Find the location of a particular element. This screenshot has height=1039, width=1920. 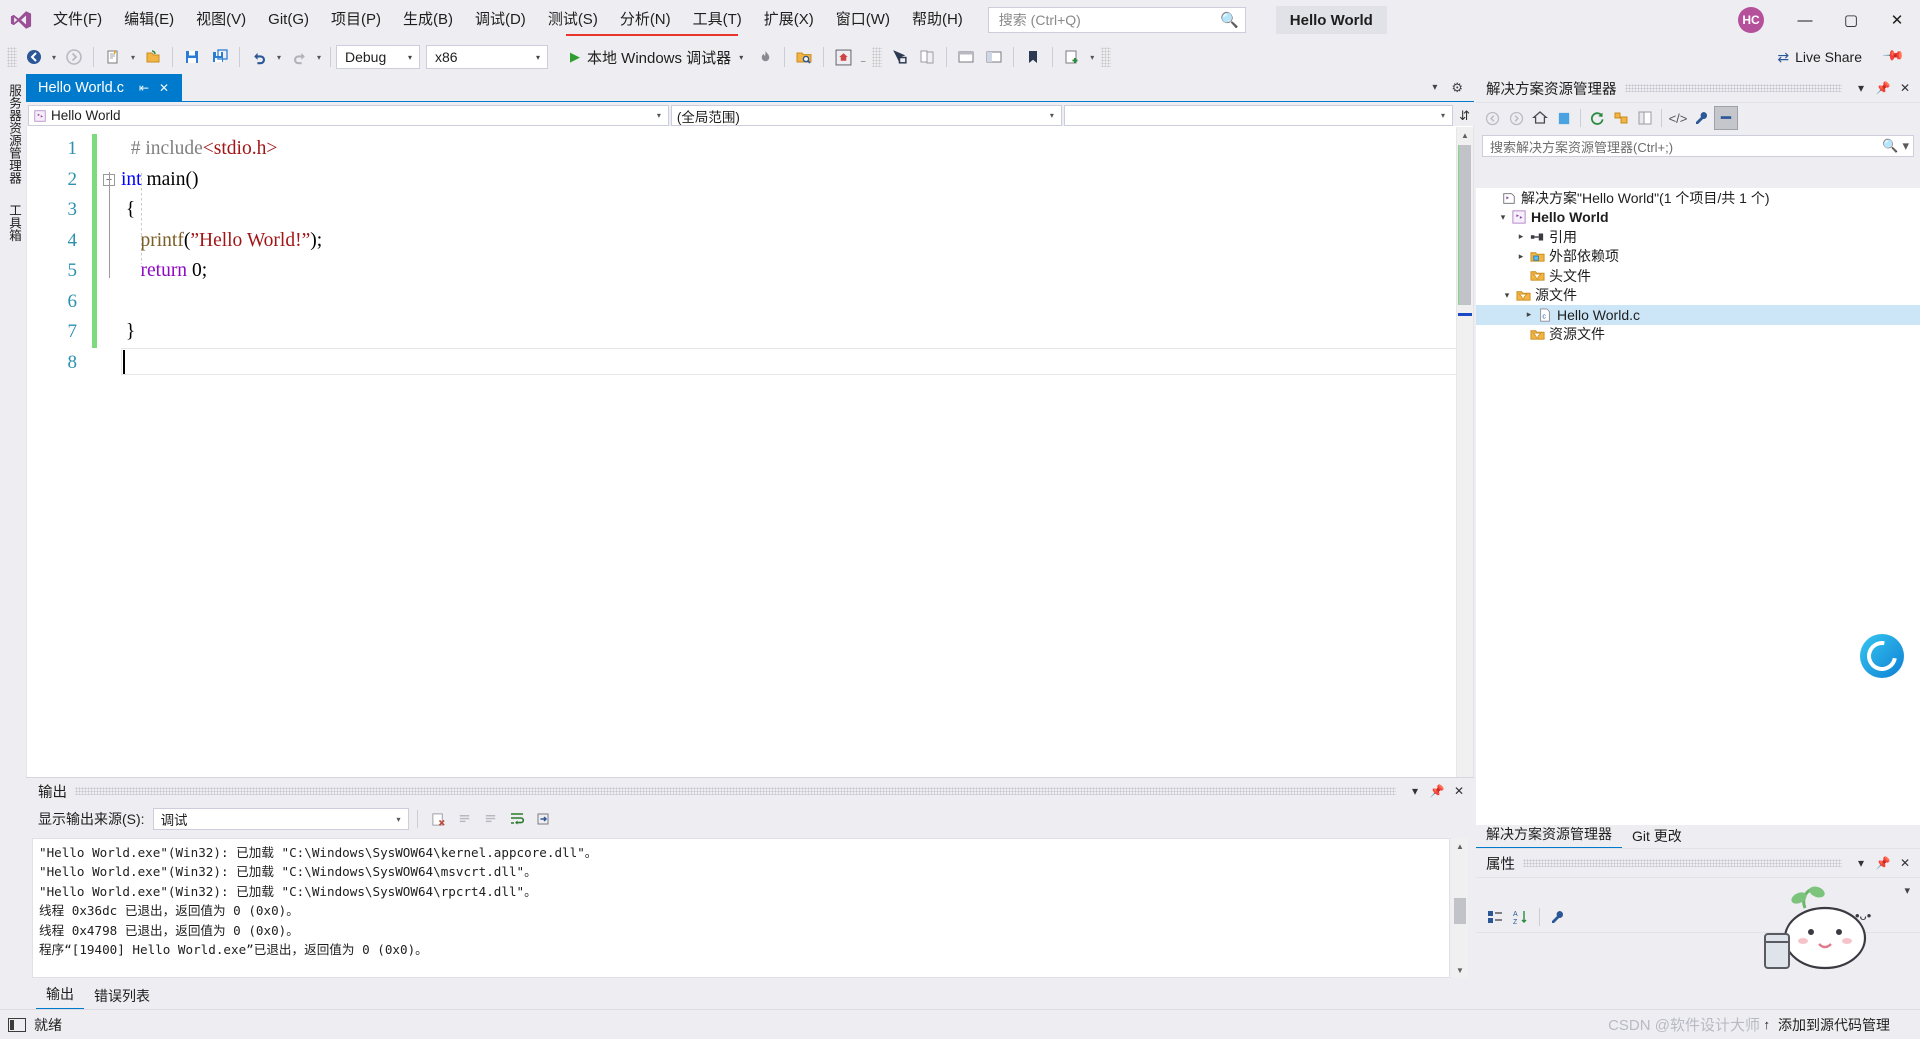

scroll-thumb is located at coordinates (1460, 911).